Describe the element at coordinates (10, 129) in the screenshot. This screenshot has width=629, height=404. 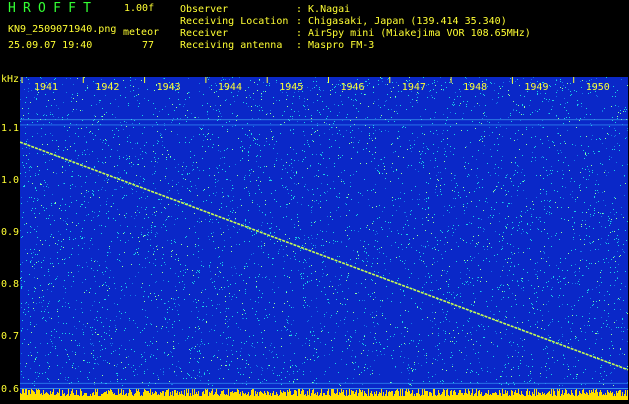
I see `y-tick-label: 1.1` at that location.